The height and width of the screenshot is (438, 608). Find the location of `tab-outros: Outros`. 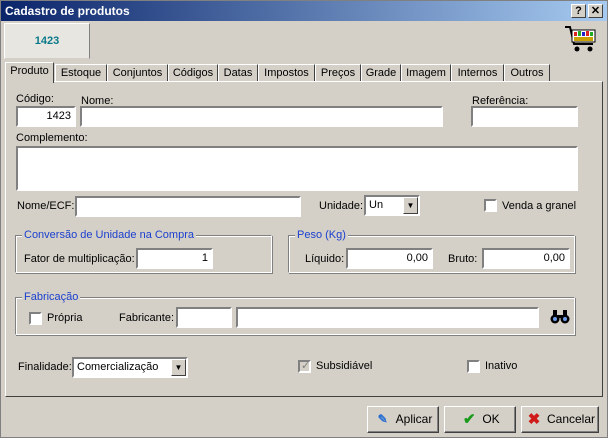

tab-outros: Outros is located at coordinates (527, 73).